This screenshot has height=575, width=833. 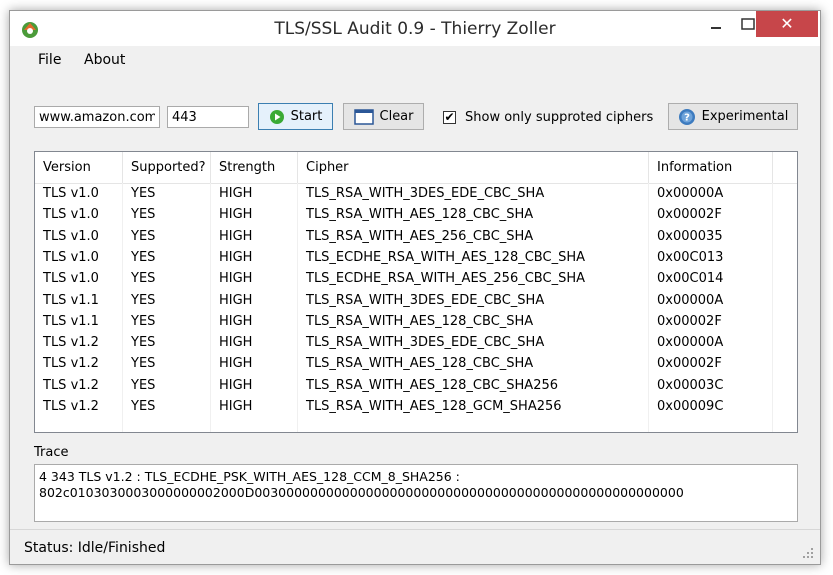 I want to click on column-supported: Supported?, so click(x=167, y=167).